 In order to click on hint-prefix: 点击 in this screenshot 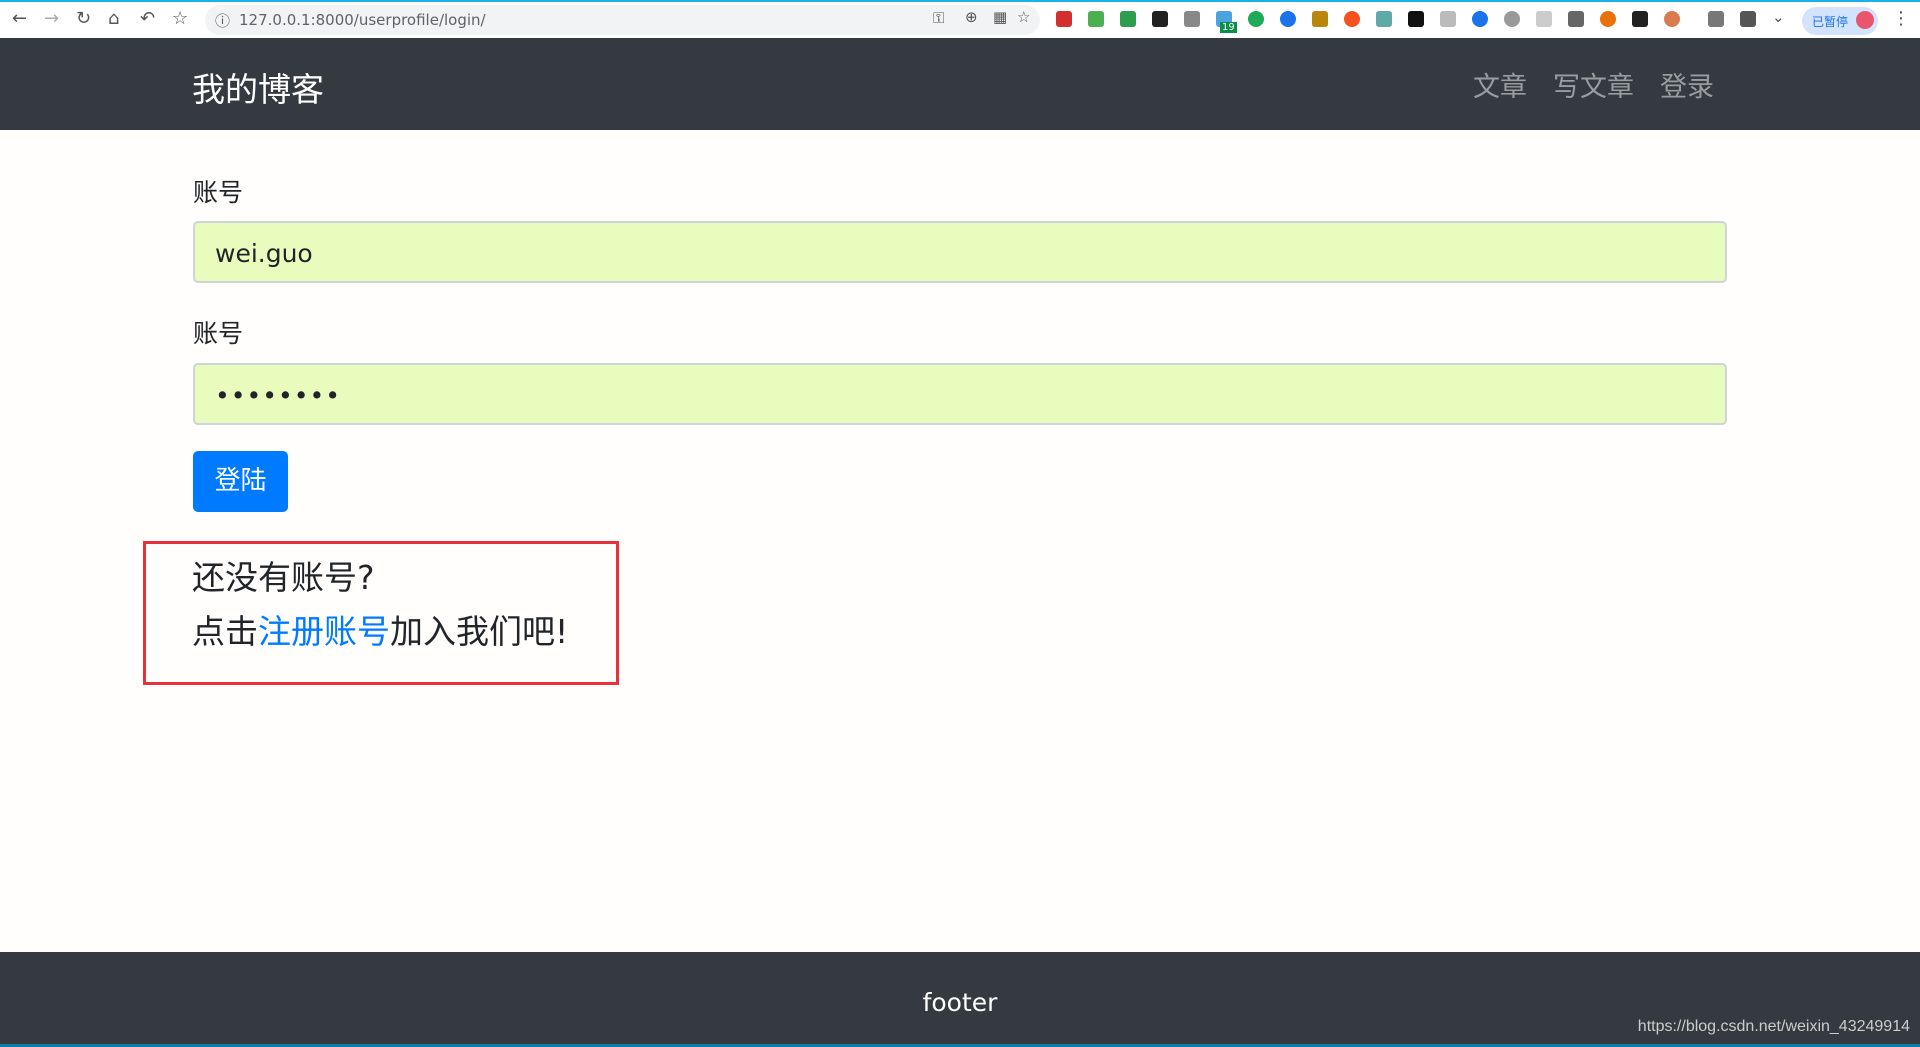, I will do `click(225, 631)`.